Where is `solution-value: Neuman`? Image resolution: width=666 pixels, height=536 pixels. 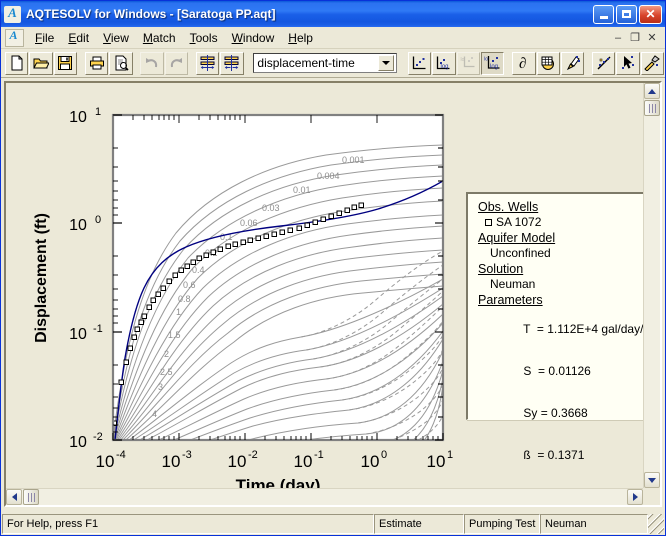
solution-value: Neuman is located at coordinates (513, 284).